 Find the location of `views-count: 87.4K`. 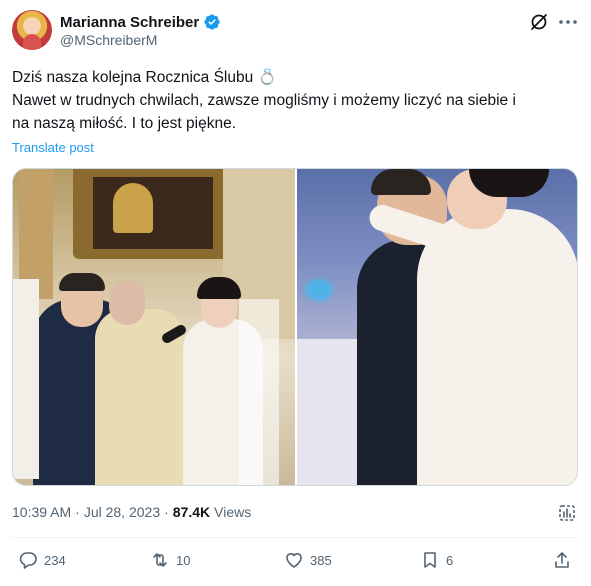

views-count: 87.4K is located at coordinates (191, 512).